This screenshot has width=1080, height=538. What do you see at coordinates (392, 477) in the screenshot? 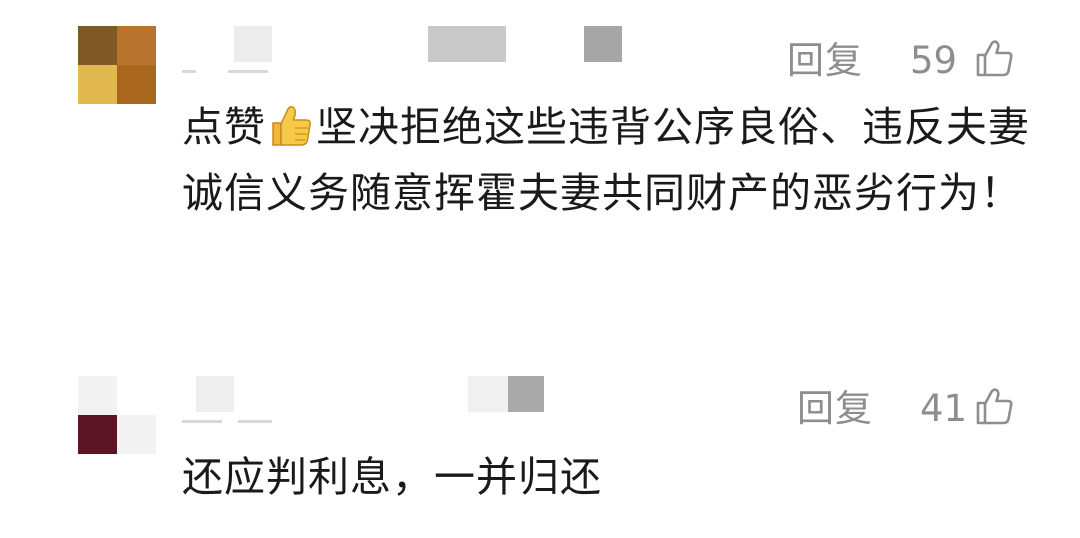
I see `comment-text: 还应判利息，一并归还` at bounding box center [392, 477].